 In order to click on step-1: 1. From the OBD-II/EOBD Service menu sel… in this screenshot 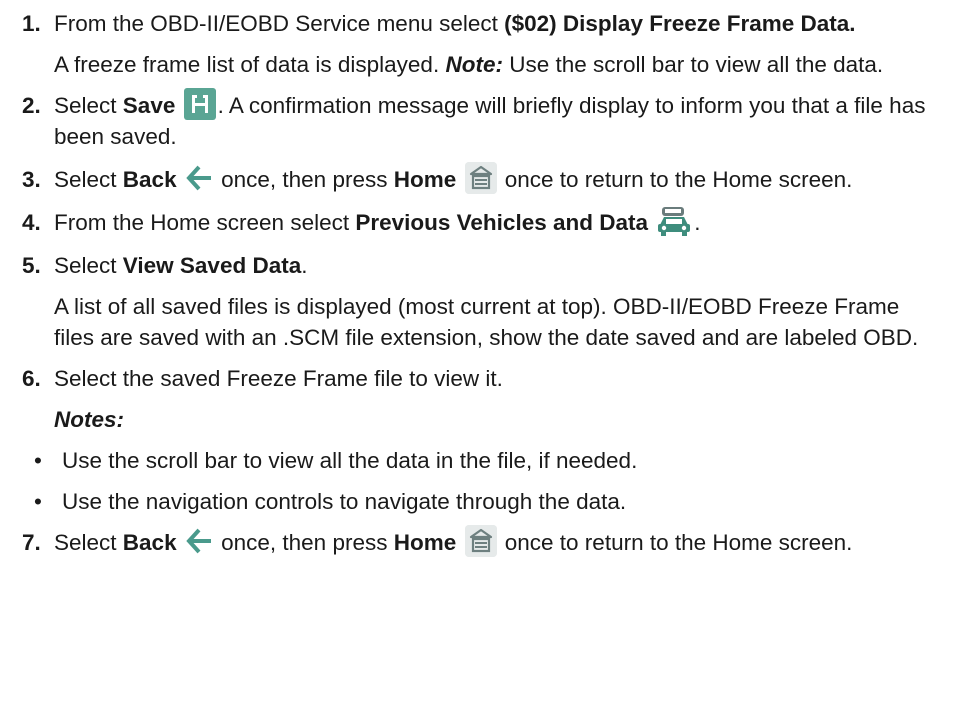, I will do `click(477, 23)`.